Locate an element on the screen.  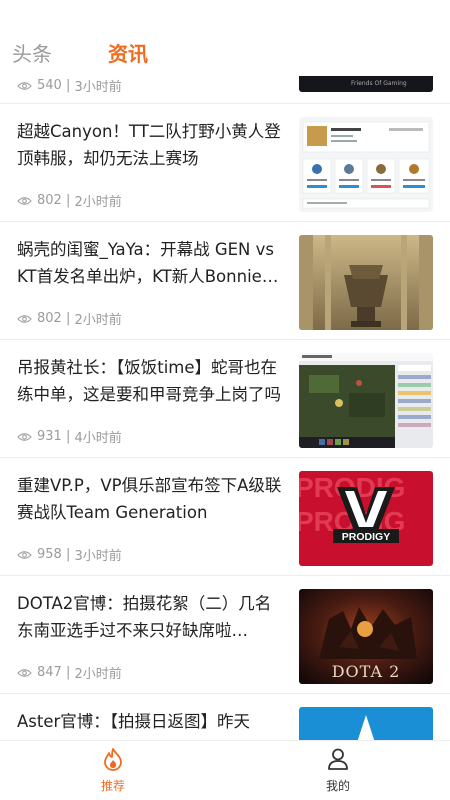
dota2-gameplay-screenshot-image is located at coordinates (366, 400).